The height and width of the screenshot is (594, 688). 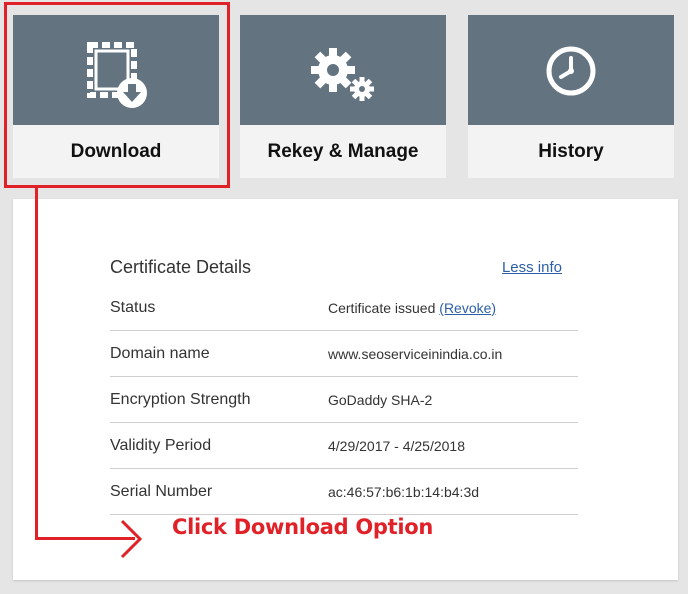 What do you see at coordinates (161, 445) in the screenshot?
I see `row-label: Validity Period` at bounding box center [161, 445].